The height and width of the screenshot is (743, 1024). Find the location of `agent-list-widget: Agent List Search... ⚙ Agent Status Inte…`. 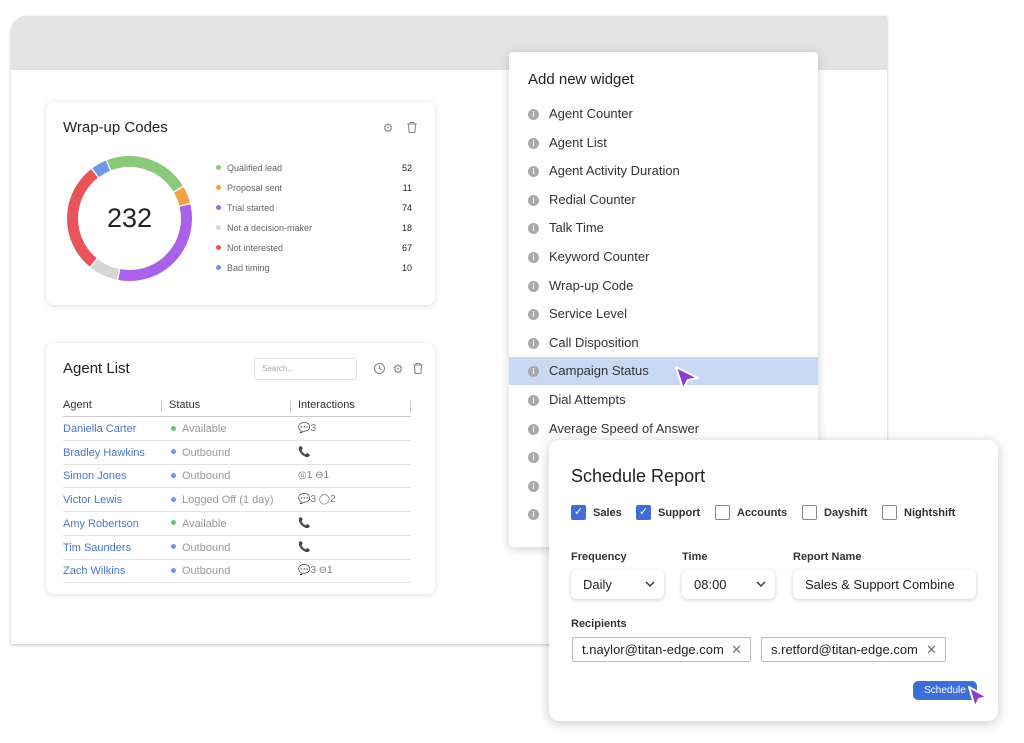

agent-list-widget: Agent List Search... ⚙ Agent Status Inte… is located at coordinates (240, 468).